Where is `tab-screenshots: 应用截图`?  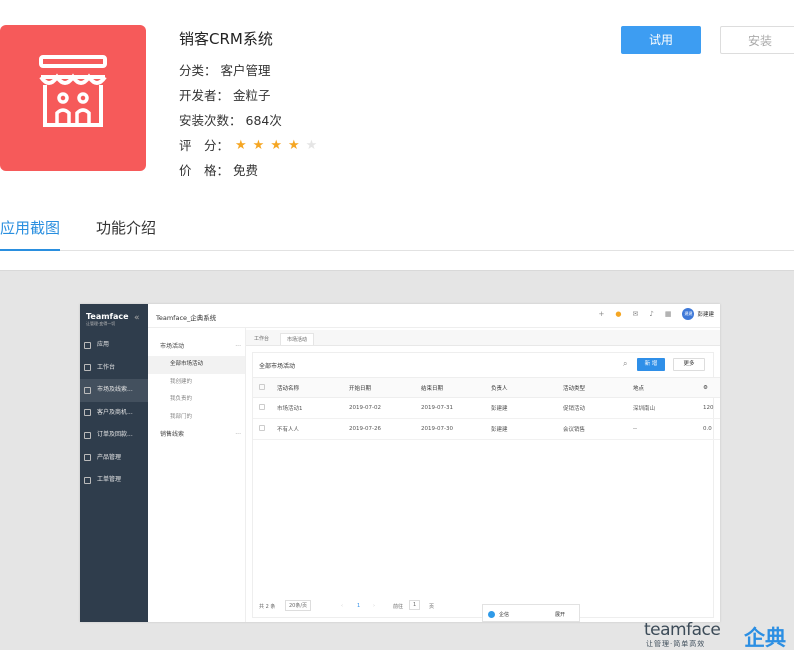
tab-screenshots: 应用截图 is located at coordinates (30, 234).